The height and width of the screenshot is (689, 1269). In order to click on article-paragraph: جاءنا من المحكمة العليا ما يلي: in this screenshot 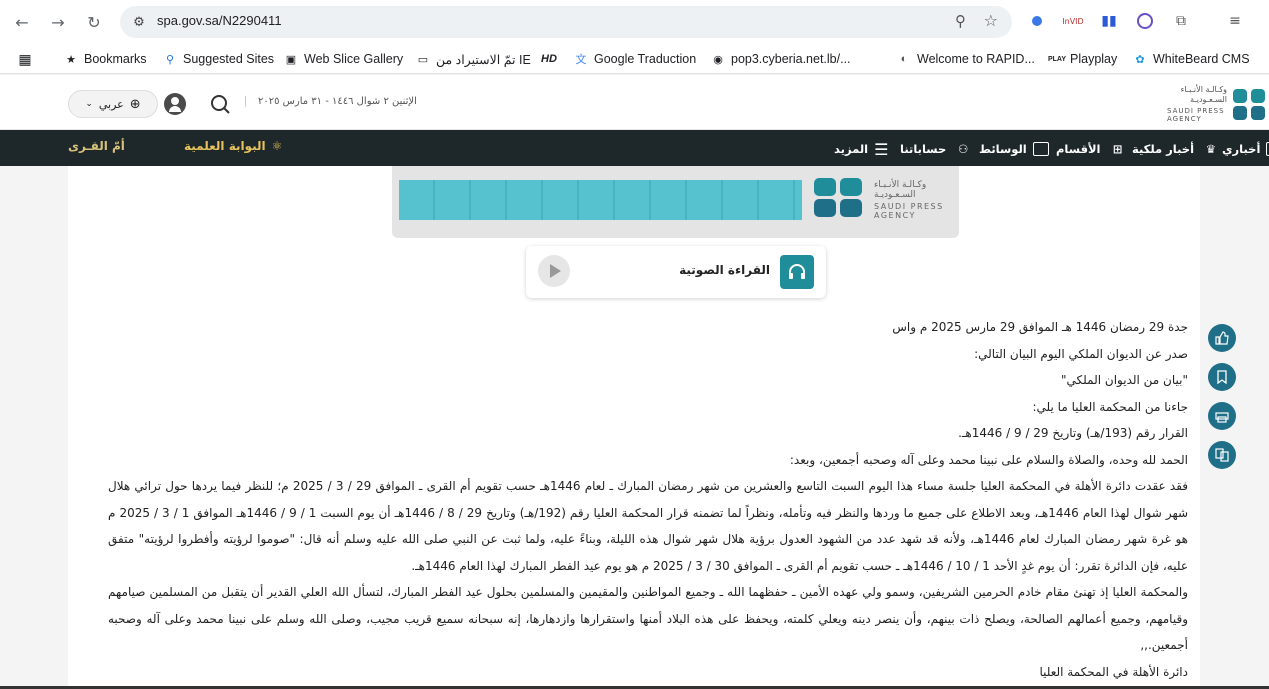, I will do `click(1110, 406)`.